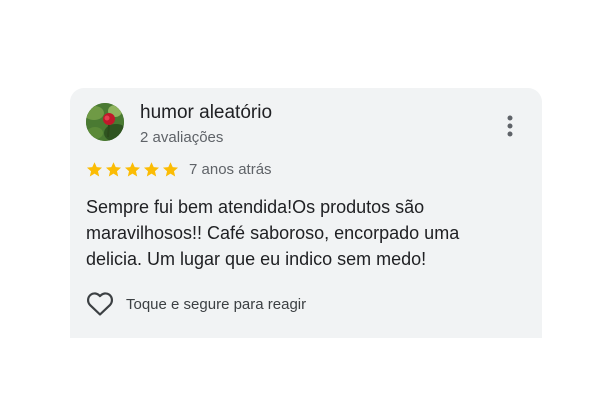 This screenshot has width=600, height=400. I want to click on more-options-button, so click(510, 126).